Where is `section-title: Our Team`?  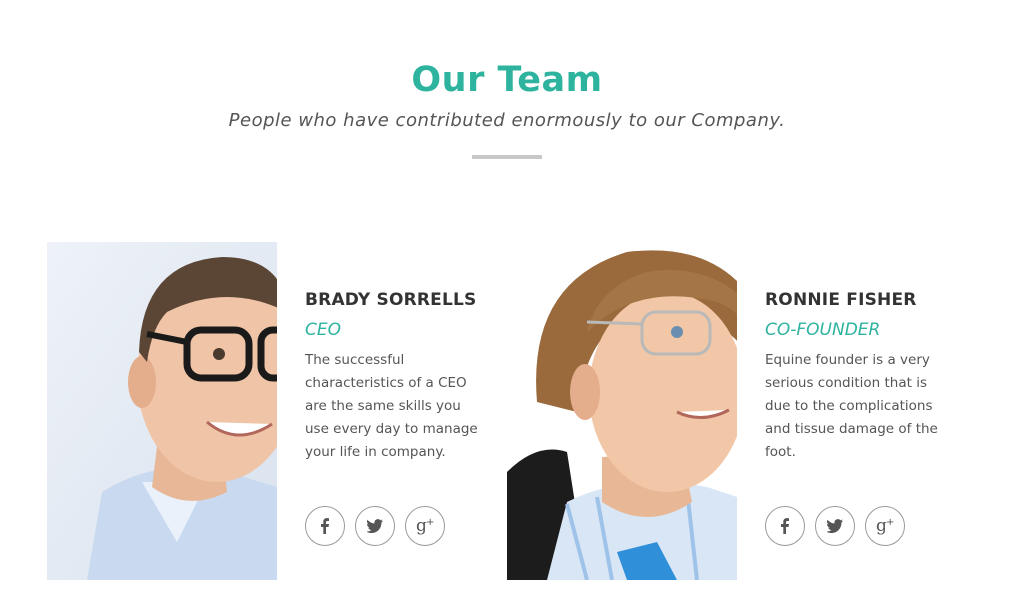
section-title: Our Team is located at coordinates (507, 80).